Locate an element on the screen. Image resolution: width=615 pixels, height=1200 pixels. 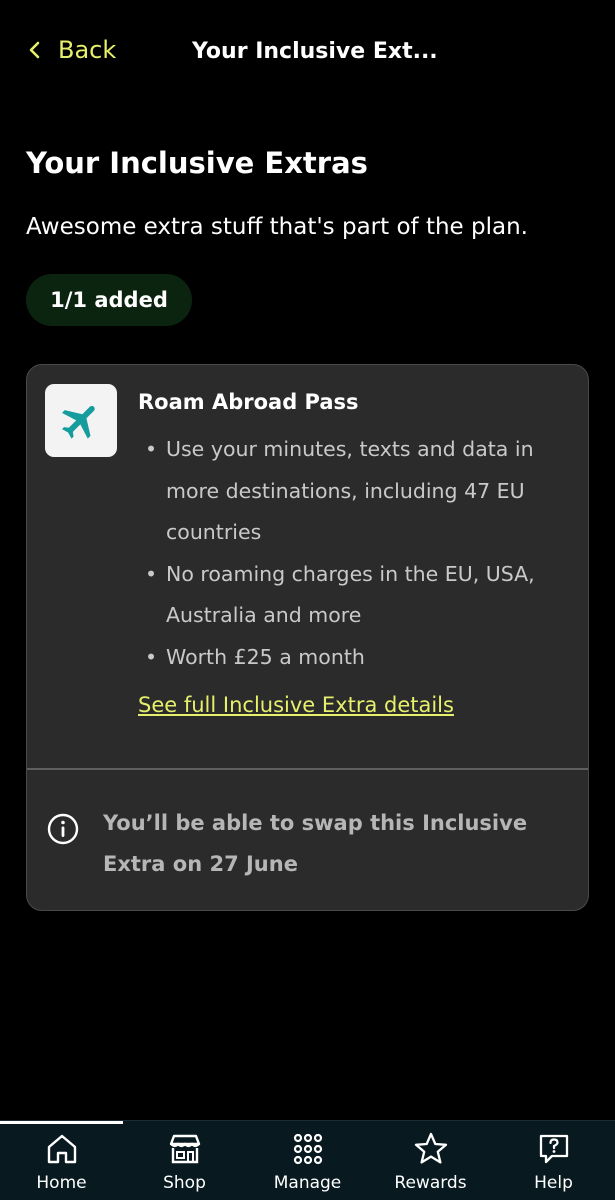
nav-rewards: Rewards is located at coordinates (430, 1160).